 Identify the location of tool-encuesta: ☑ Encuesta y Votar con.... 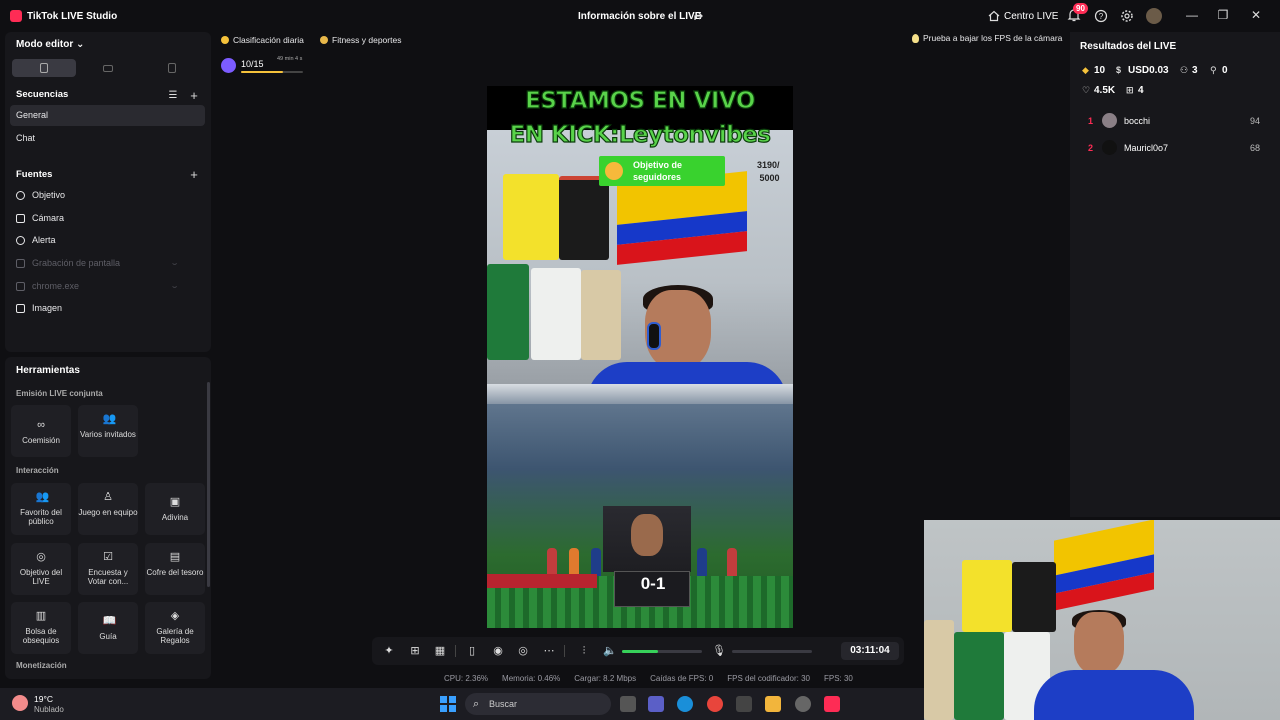
(108, 569).